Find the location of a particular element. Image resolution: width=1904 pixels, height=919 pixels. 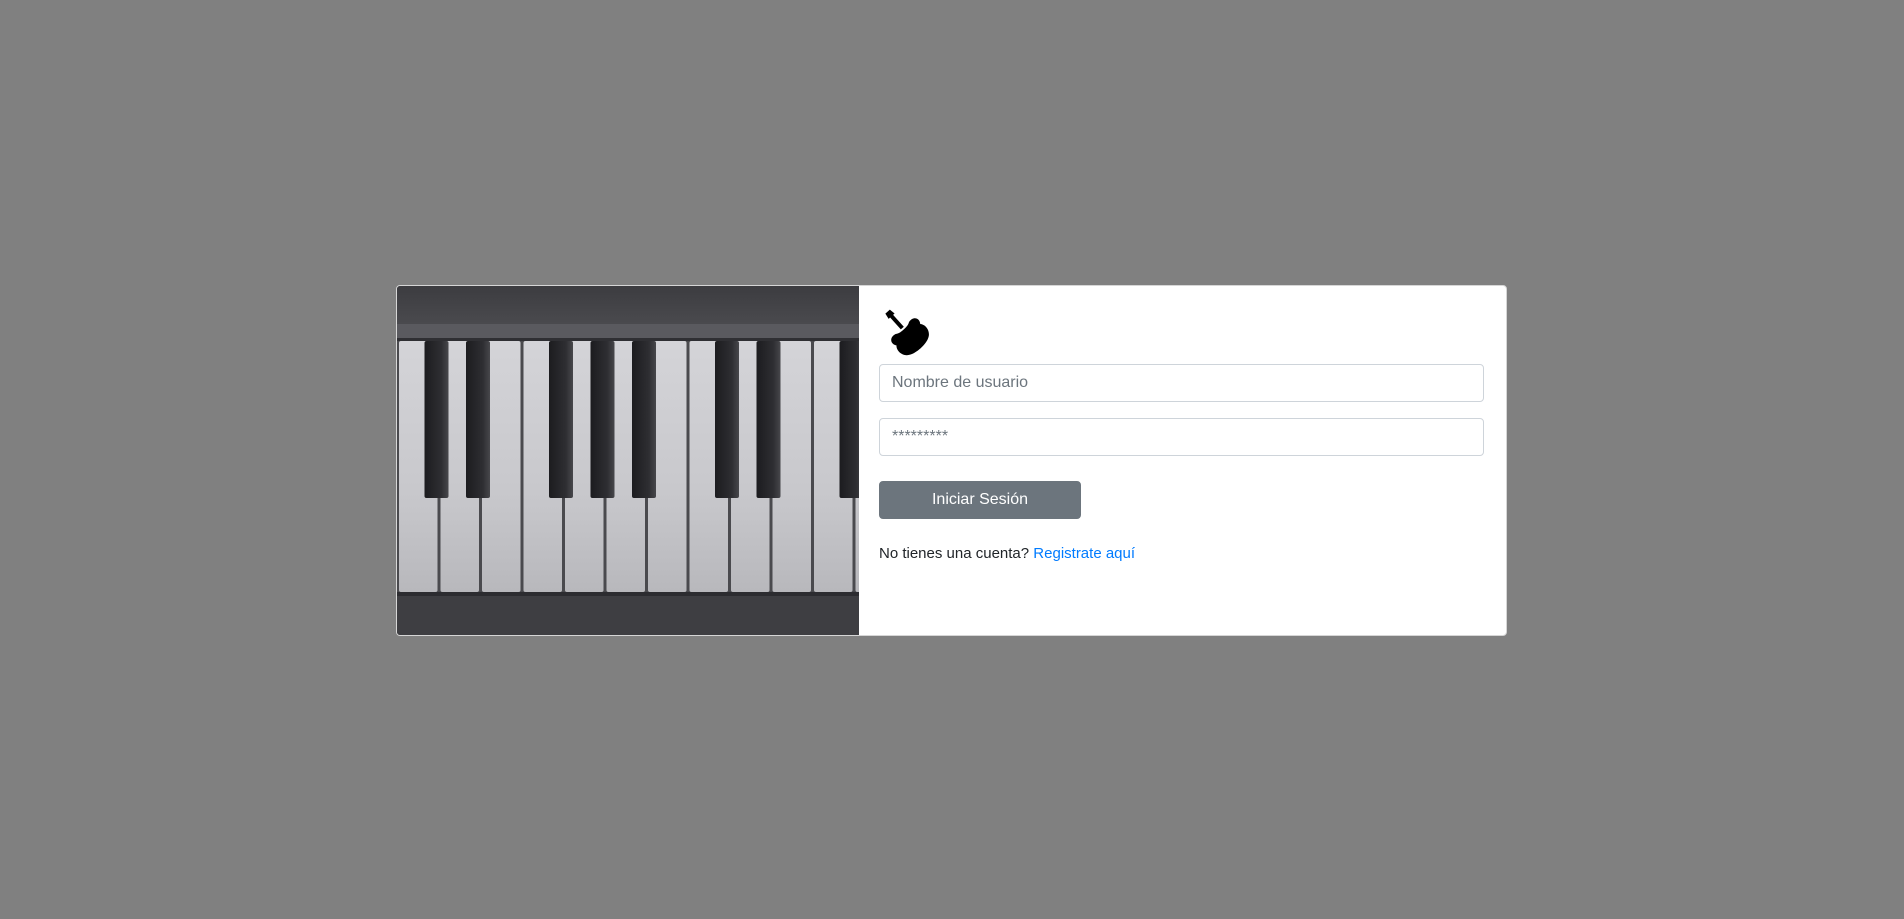

piano-keys-image is located at coordinates (628, 460).